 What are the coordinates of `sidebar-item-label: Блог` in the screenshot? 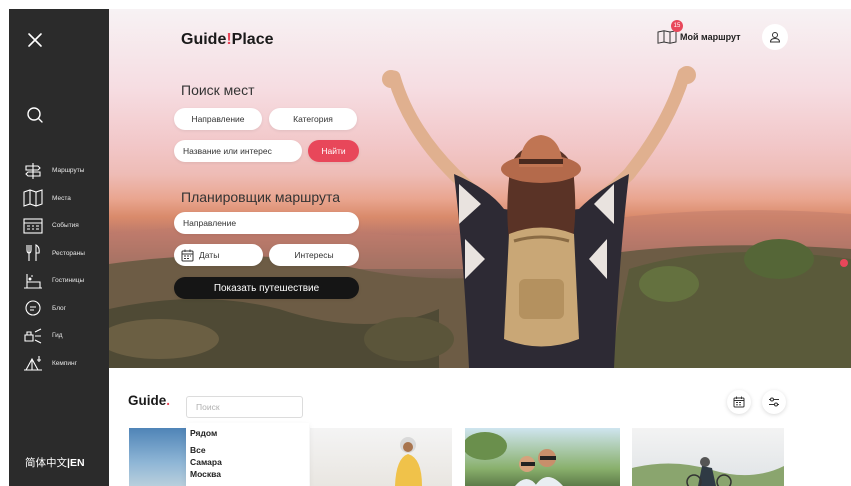 It's located at (59, 308).